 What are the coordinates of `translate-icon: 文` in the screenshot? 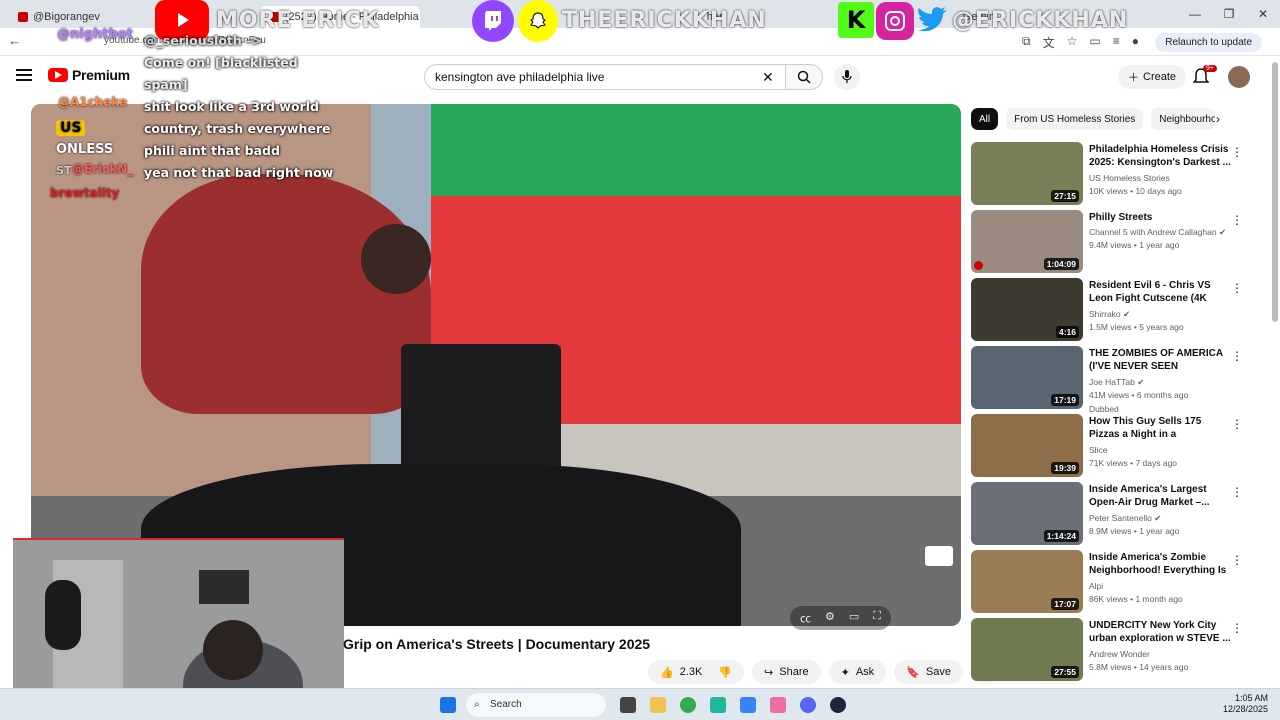 It's located at (1049, 42).